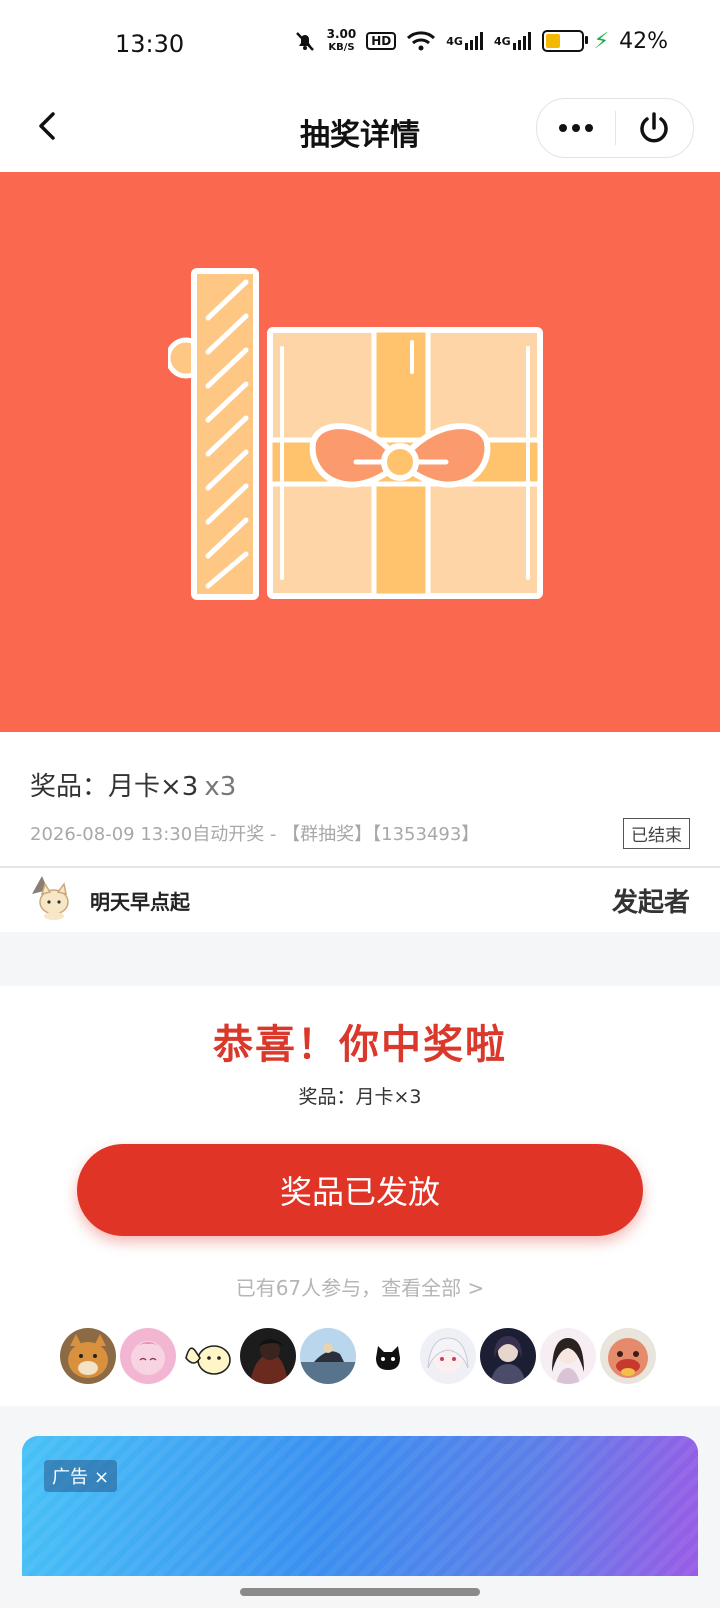 This screenshot has height=1608, width=720. I want to click on gift-box-illustration, so click(355, 434).